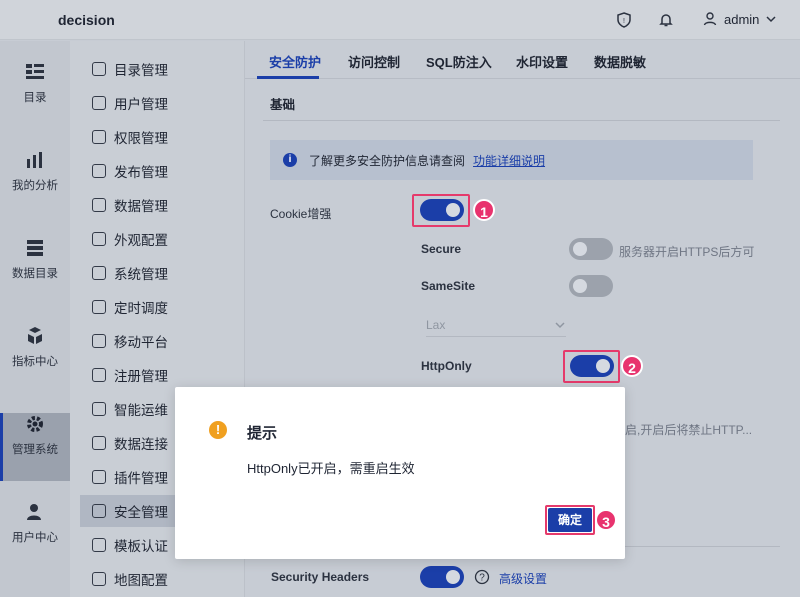  I want to click on samesite-select: Lax, so click(496, 325).